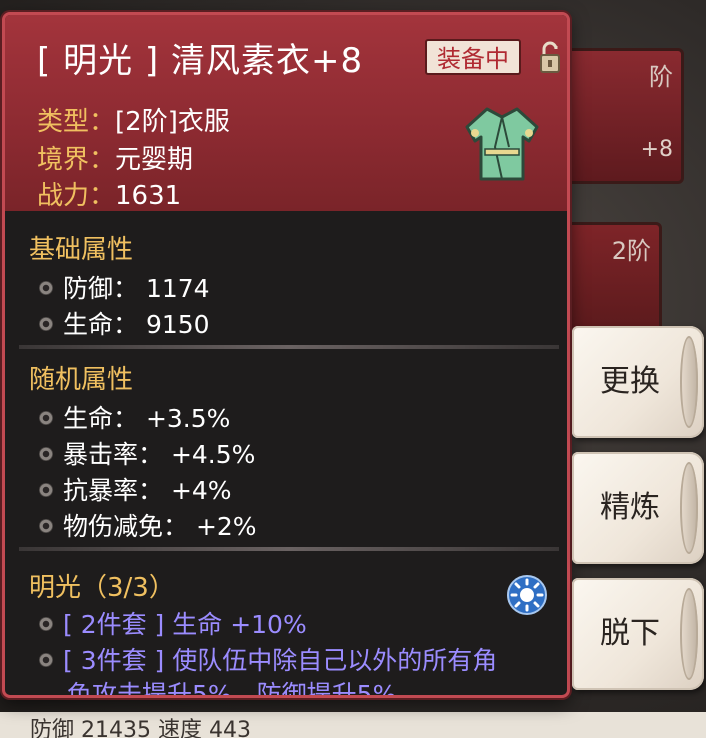 This screenshot has height=738, width=706. What do you see at coordinates (268, 659) in the screenshot?
I see `set-bonus-3: [ 3件套 ] 使队伍中除自己以外的所有角` at bounding box center [268, 659].